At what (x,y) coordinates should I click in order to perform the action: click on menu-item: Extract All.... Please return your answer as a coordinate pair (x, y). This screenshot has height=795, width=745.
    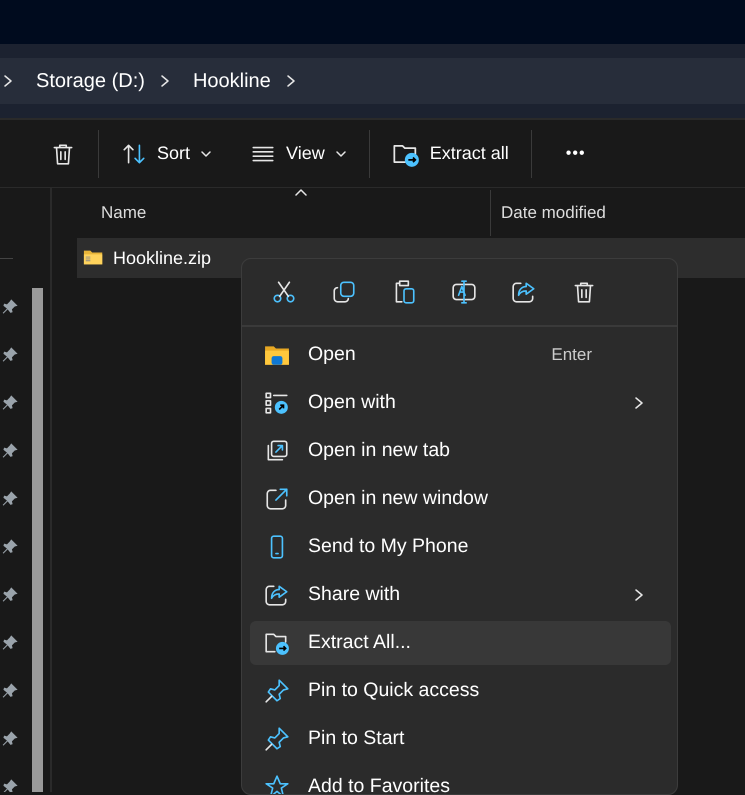
    Looking at the image, I should click on (460, 643).